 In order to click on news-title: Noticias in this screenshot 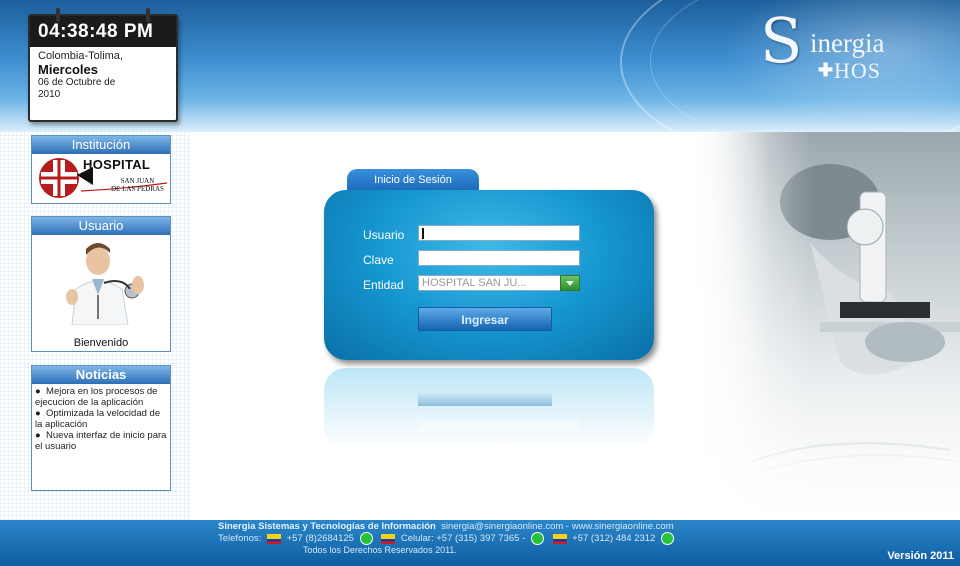, I will do `click(101, 375)`.